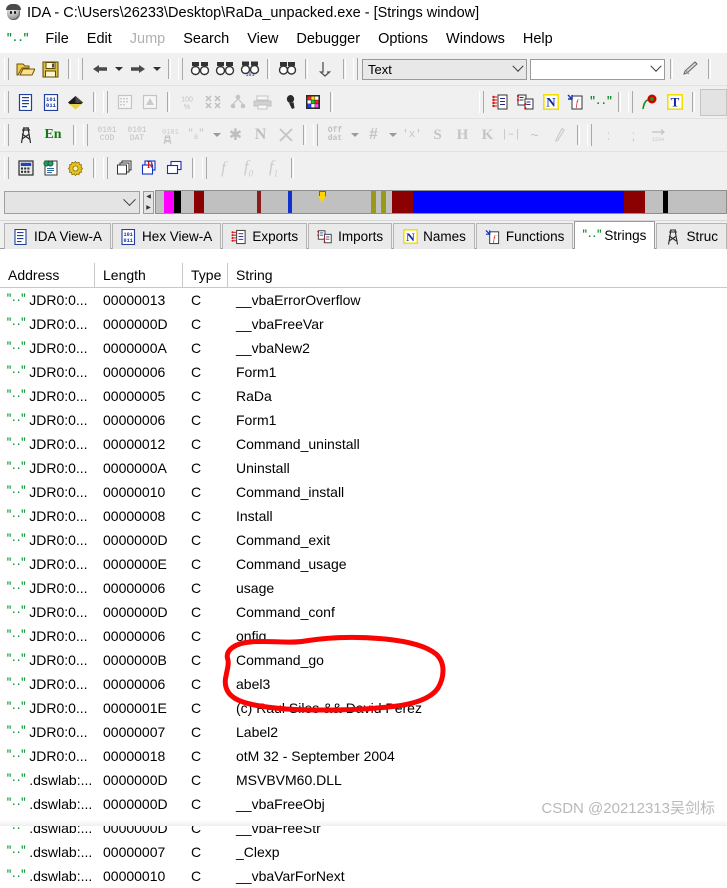 Image resolution: width=727 pixels, height=888 pixels. I want to click on make-struct-icon: 0101, so click(167, 135).